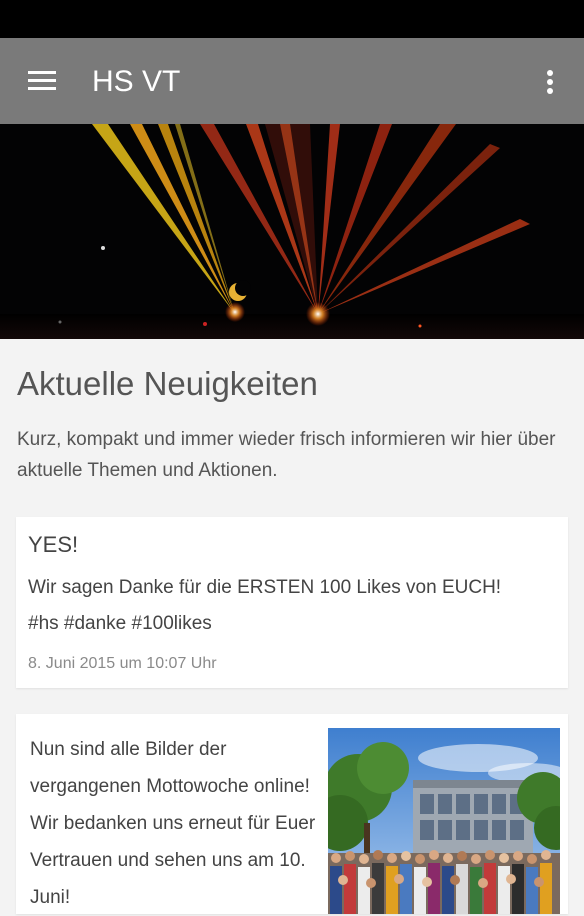  Describe the element at coordinates (42, 82) in the screenshot. I see `hamburger-menu-icon` at that location.